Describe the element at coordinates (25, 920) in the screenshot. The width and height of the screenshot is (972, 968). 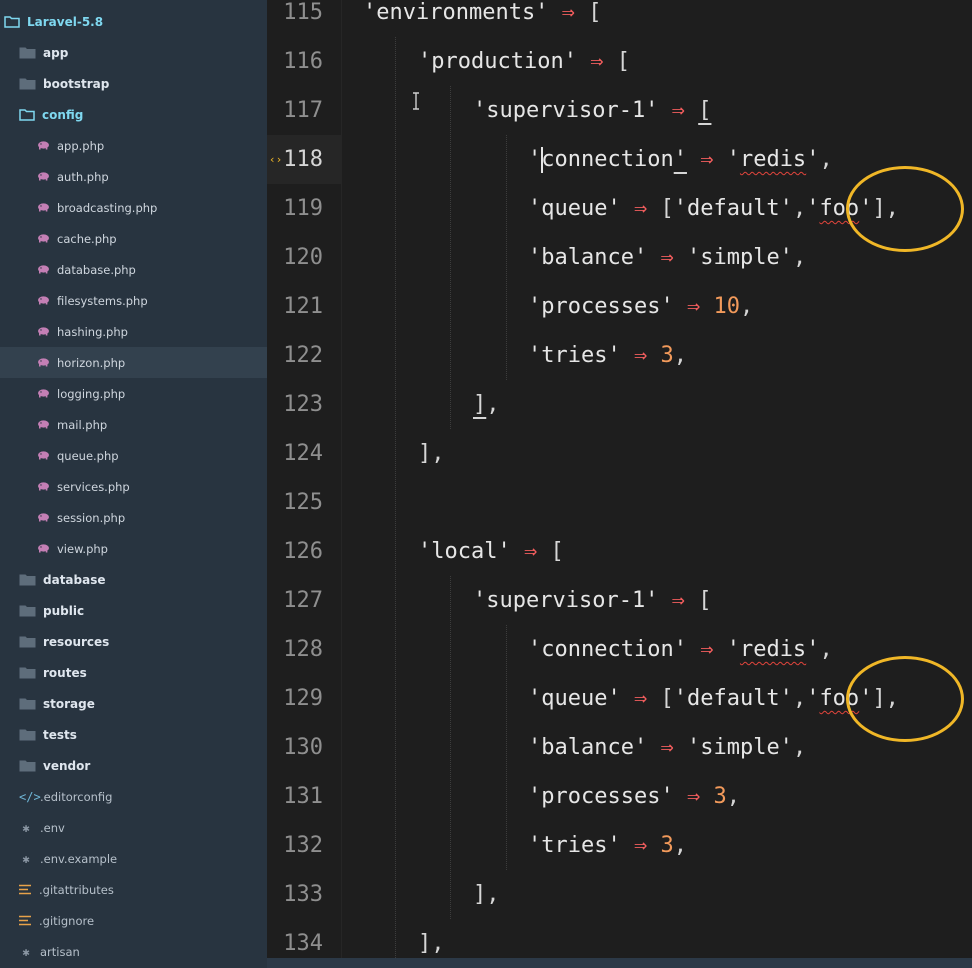
I see `lines-file-icon` at that location.